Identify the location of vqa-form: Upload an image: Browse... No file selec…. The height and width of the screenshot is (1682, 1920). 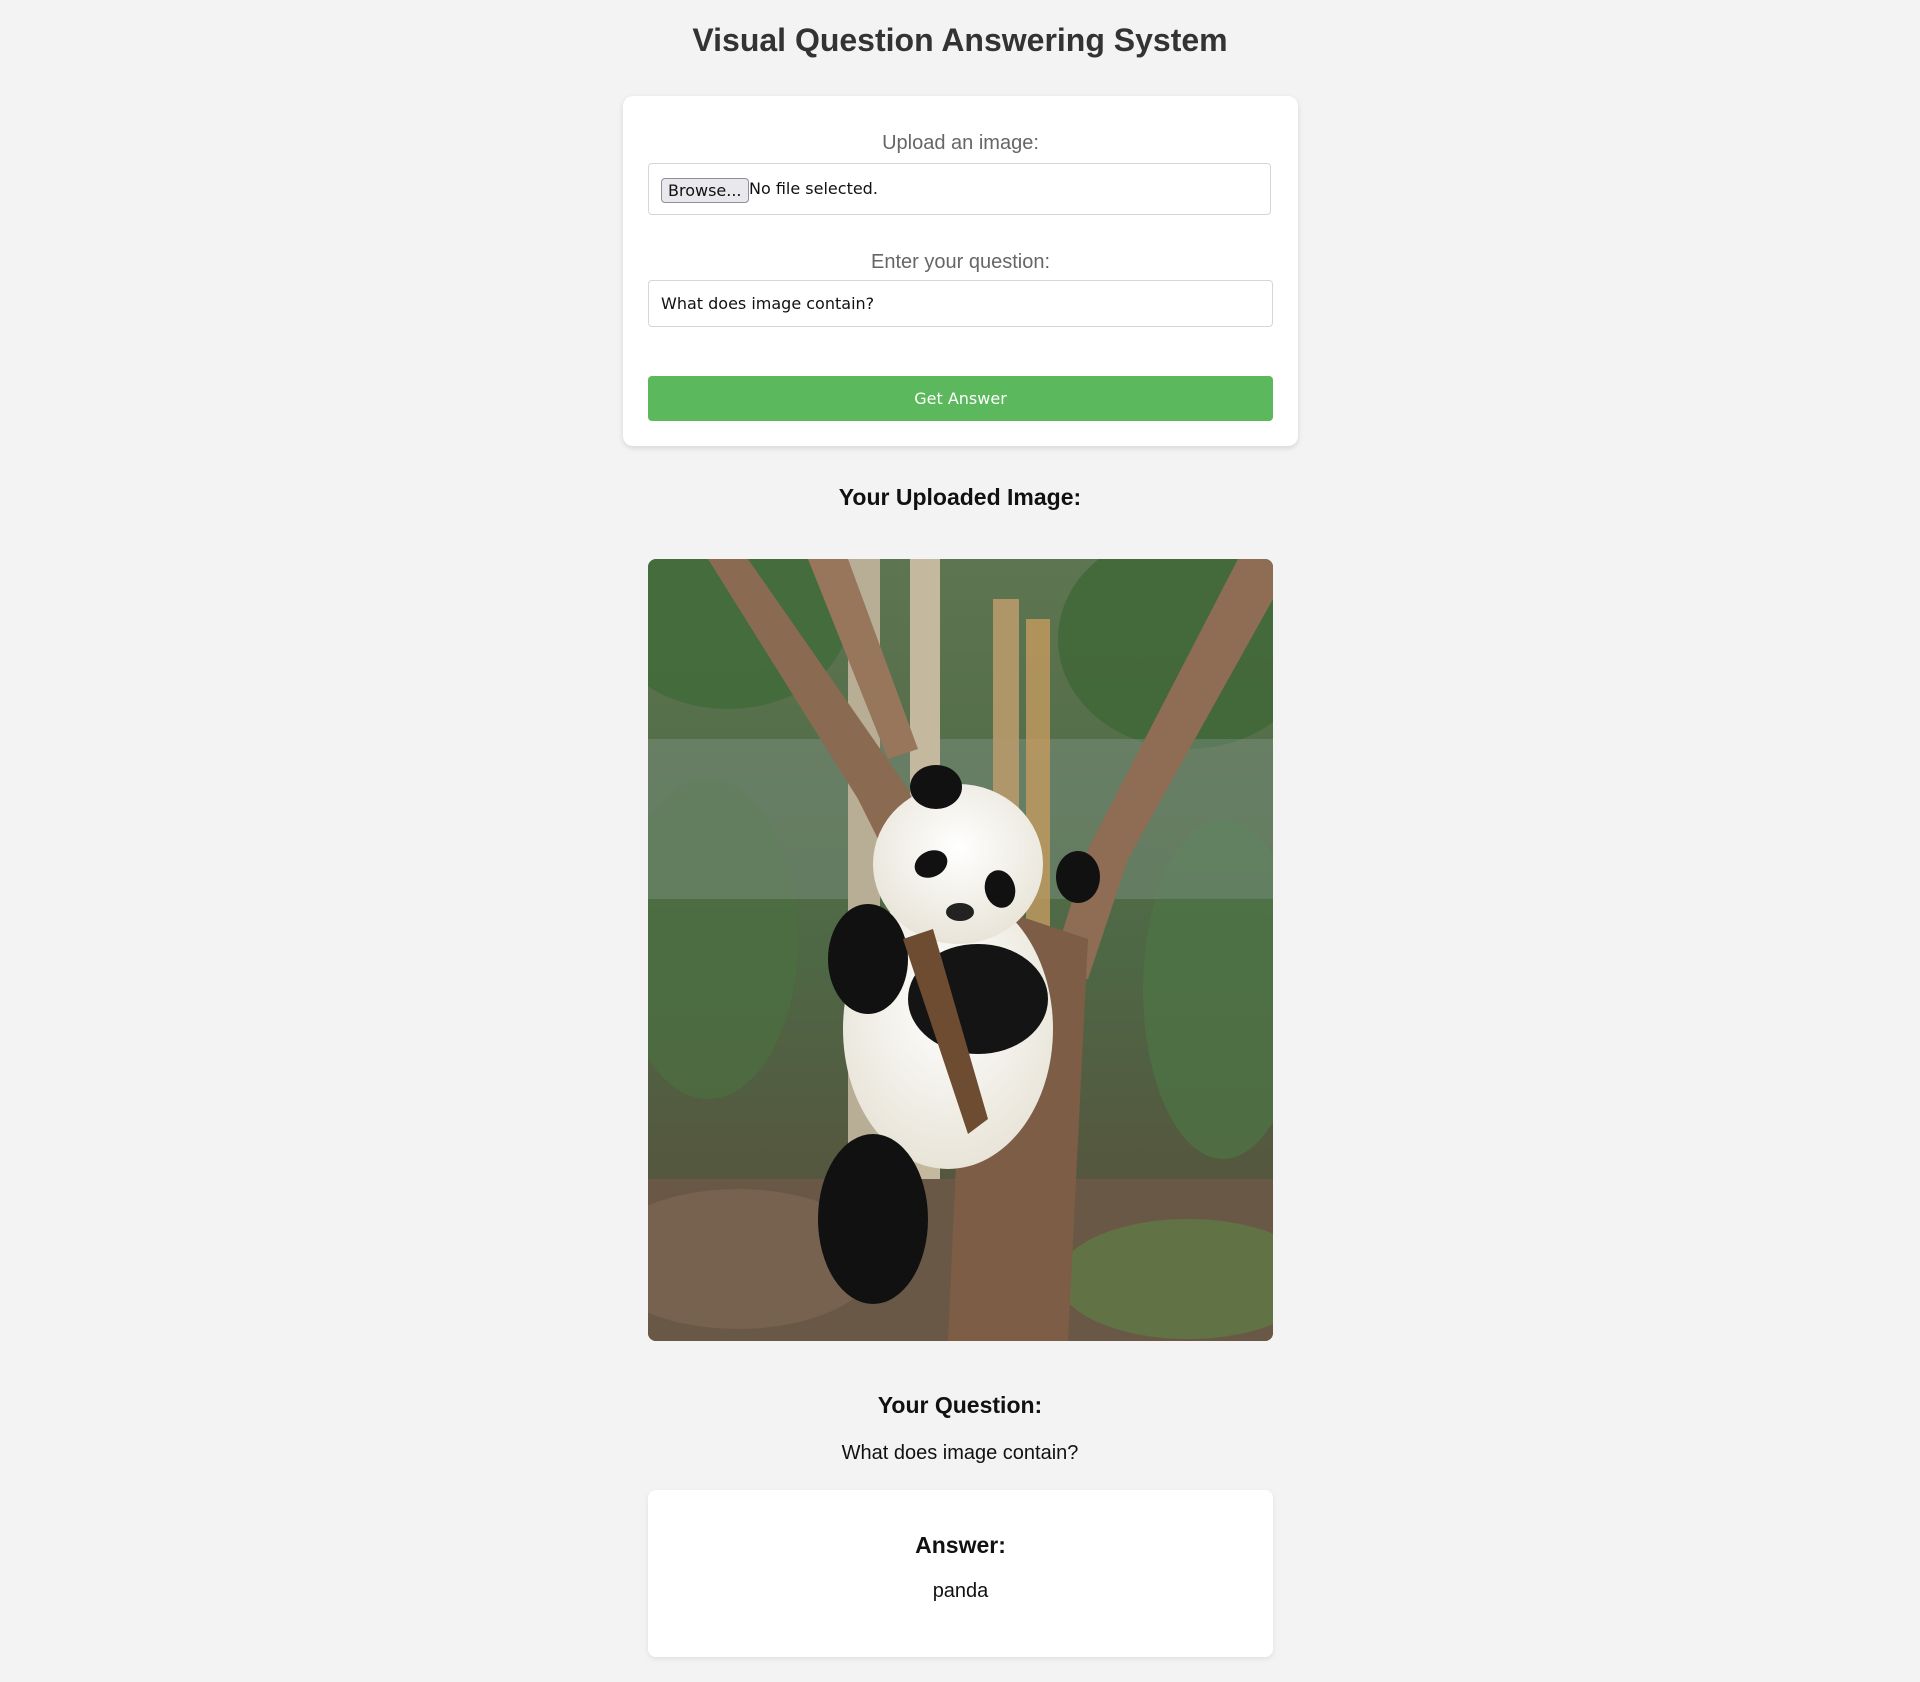
(960, 271).